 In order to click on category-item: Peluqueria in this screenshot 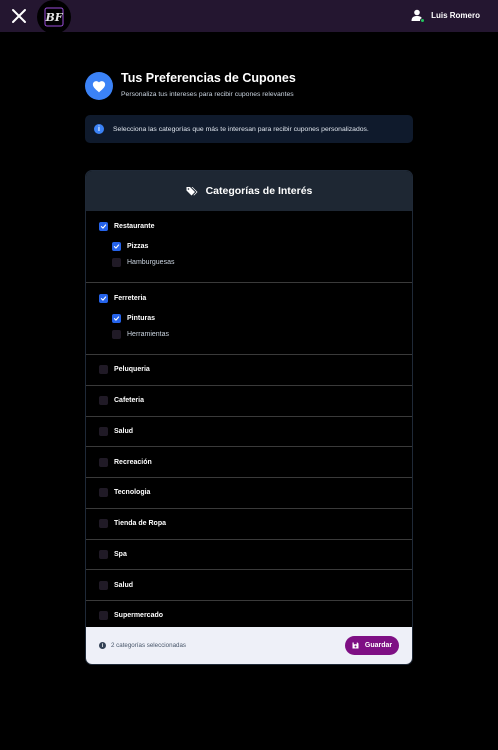, I will do `click(249, 370)`.